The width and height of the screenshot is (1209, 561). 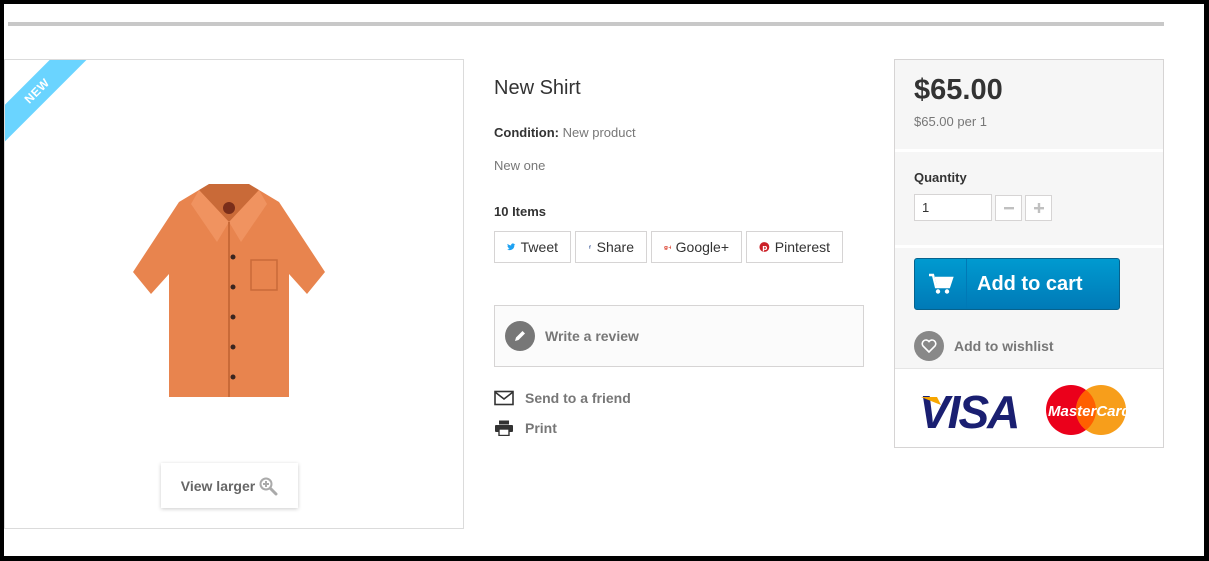 What do you see at coordinates (586, 24) in the screenshot?
I see `top-divider` at bounding box center [586, 24].